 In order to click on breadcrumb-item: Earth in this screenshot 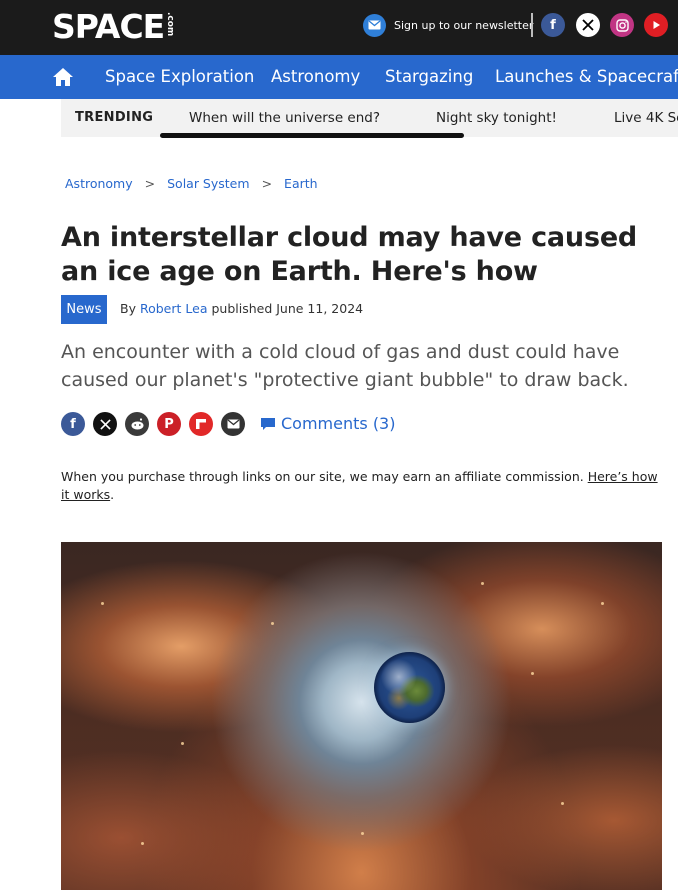, I will do `click(301, 183)`.